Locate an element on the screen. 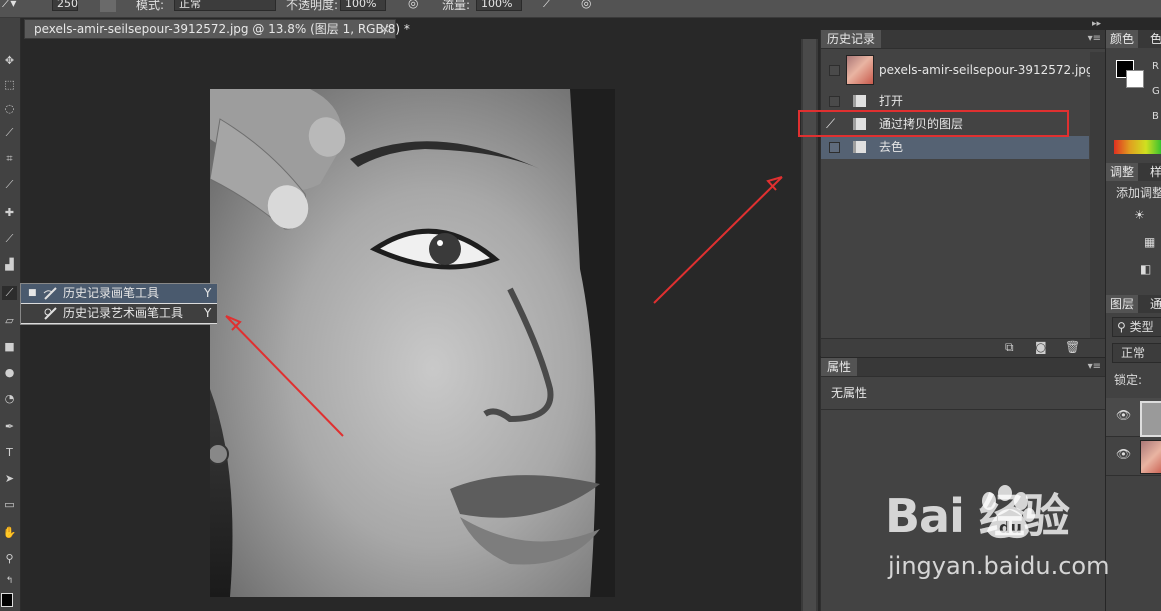 This screenshot has width=1161, height=611. color-balance-icon: ◧ is located at coordinates (1145, 269).